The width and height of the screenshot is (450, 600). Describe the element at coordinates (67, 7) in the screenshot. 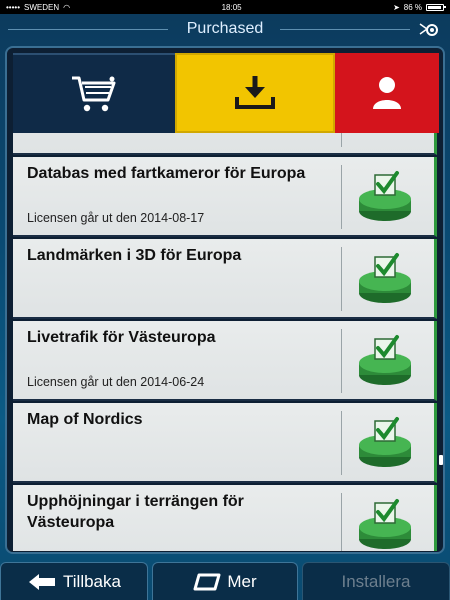

I see `wifi-icon: ◠` at that location.